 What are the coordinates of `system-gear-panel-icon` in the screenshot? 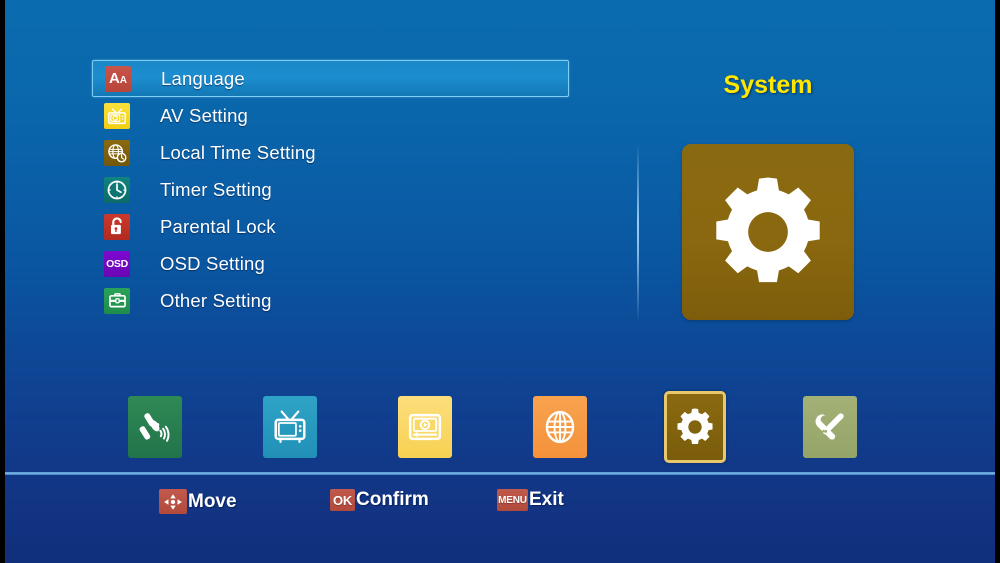 It's located at (768, 232).